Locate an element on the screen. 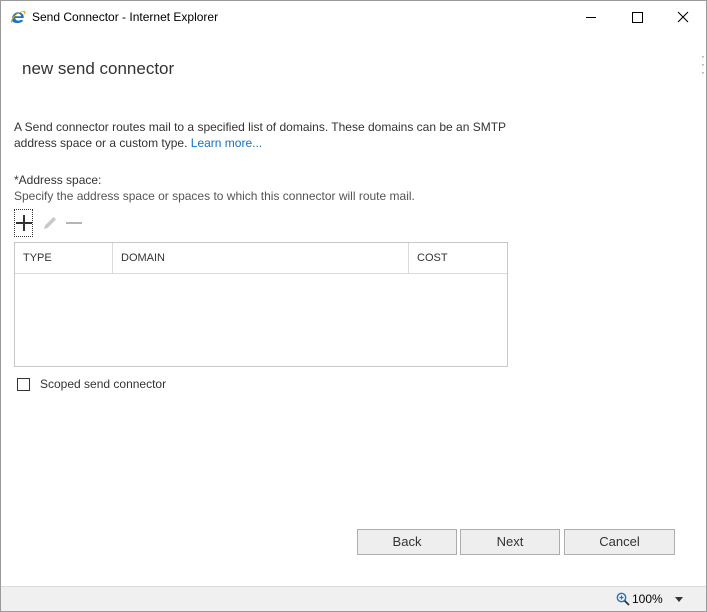  table-header: TYPE DOMAIN COST is located at coordinates (261, 258).